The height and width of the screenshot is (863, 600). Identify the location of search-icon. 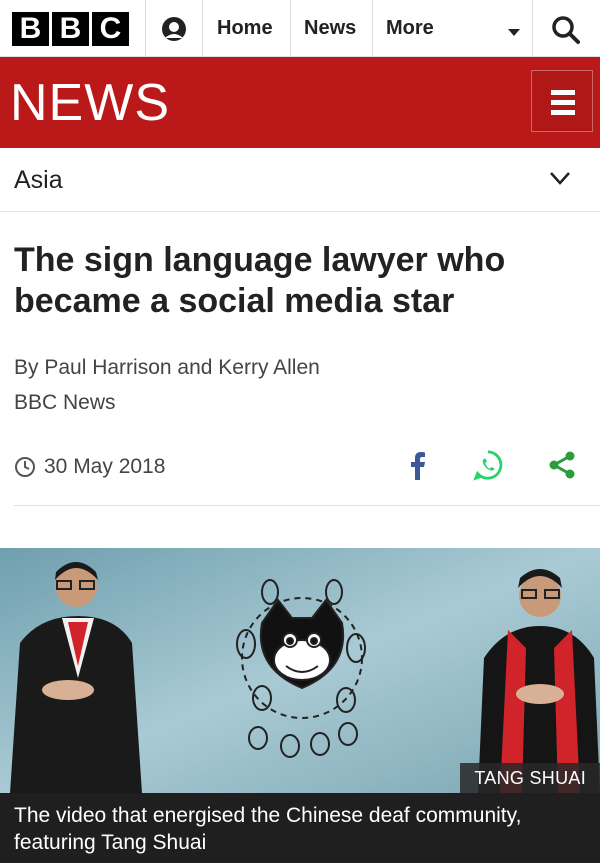
(566, 30).